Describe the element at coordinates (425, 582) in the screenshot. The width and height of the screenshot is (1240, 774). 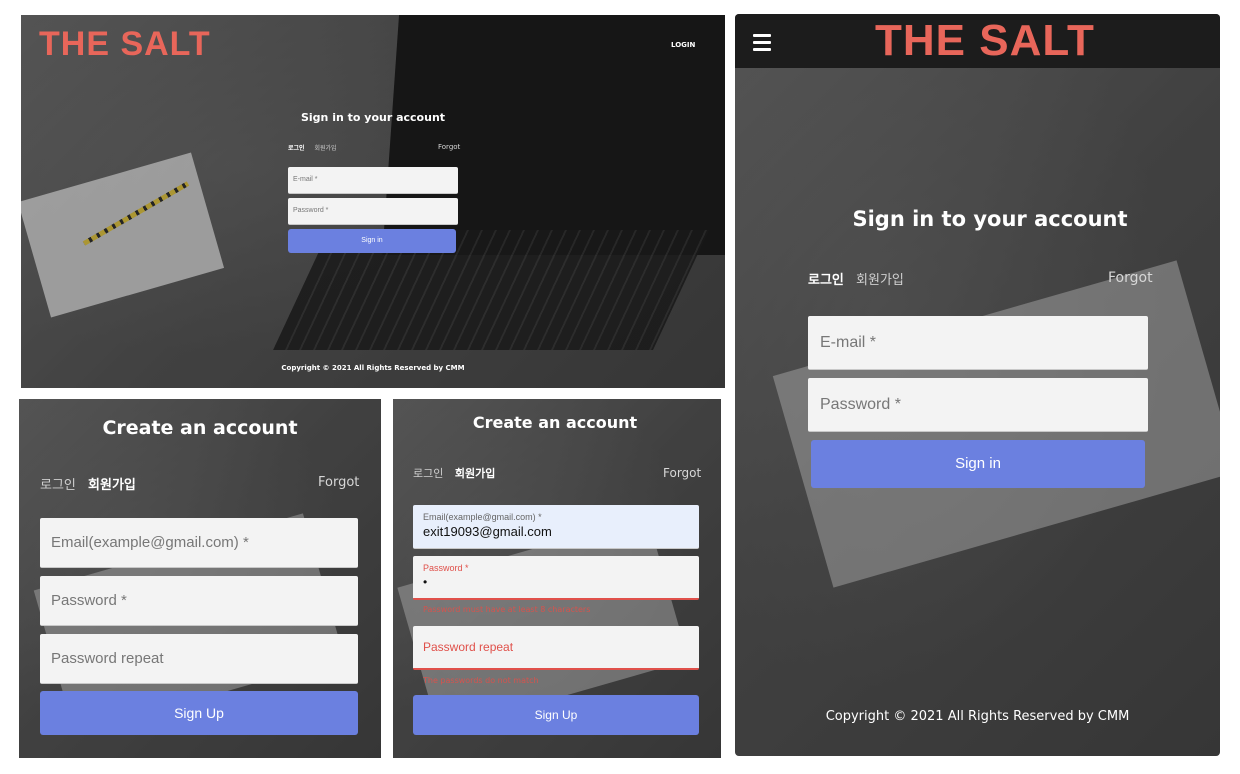
I see `password-value: •` at that location.